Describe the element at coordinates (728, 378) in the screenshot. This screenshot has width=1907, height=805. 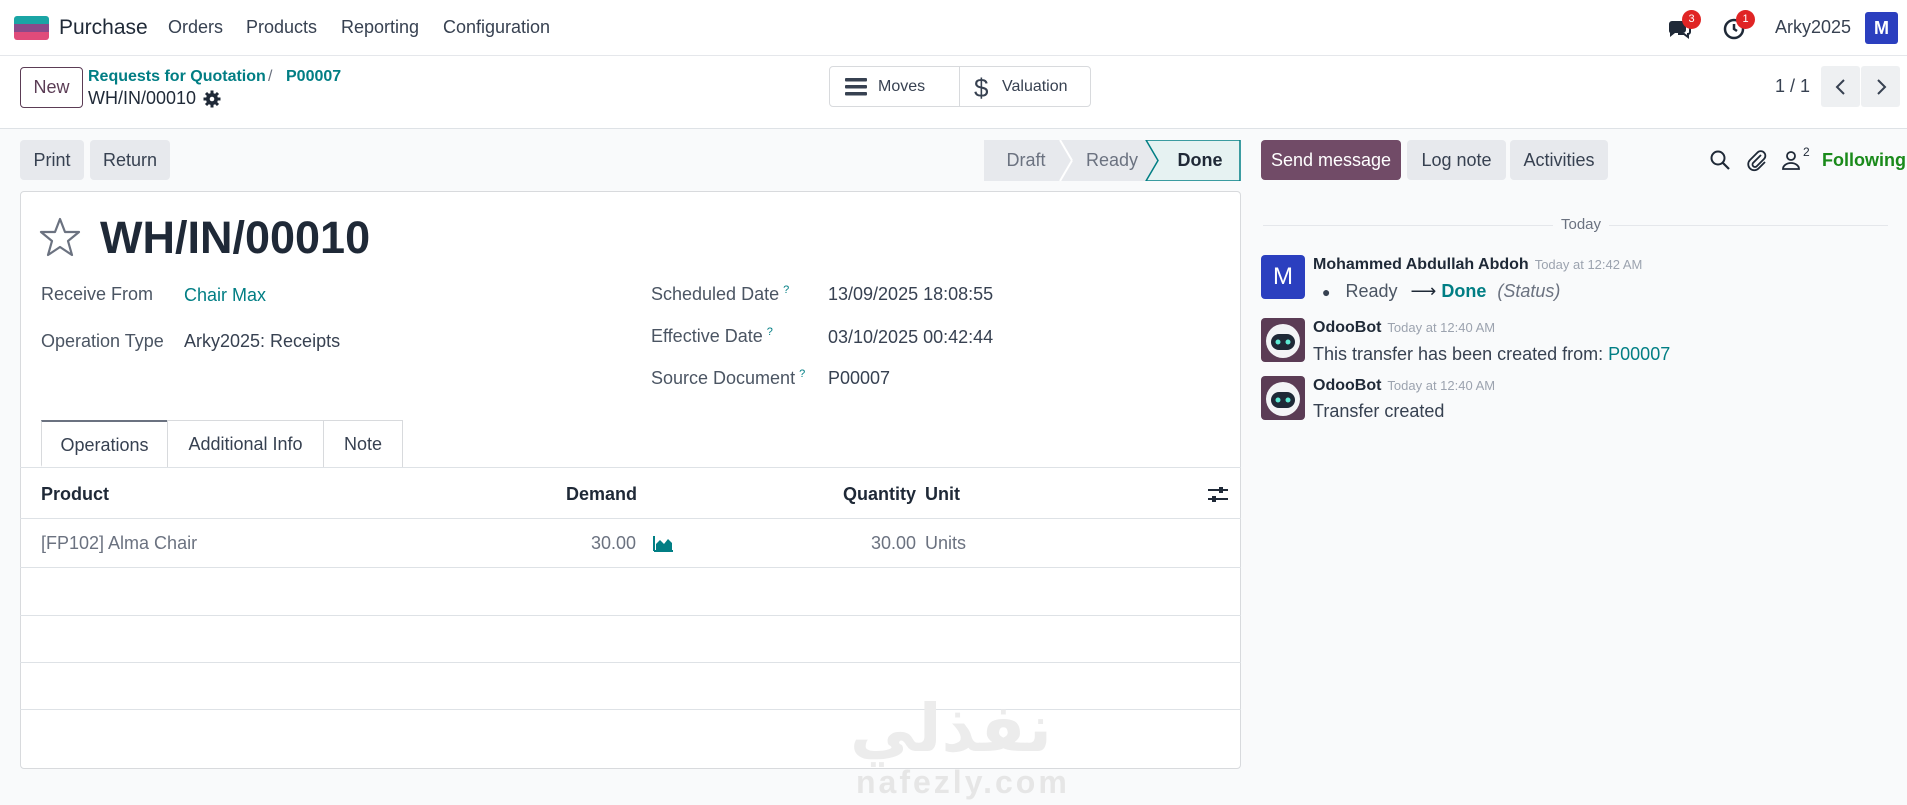
I see `source-document-label: Source Document?` at that location.